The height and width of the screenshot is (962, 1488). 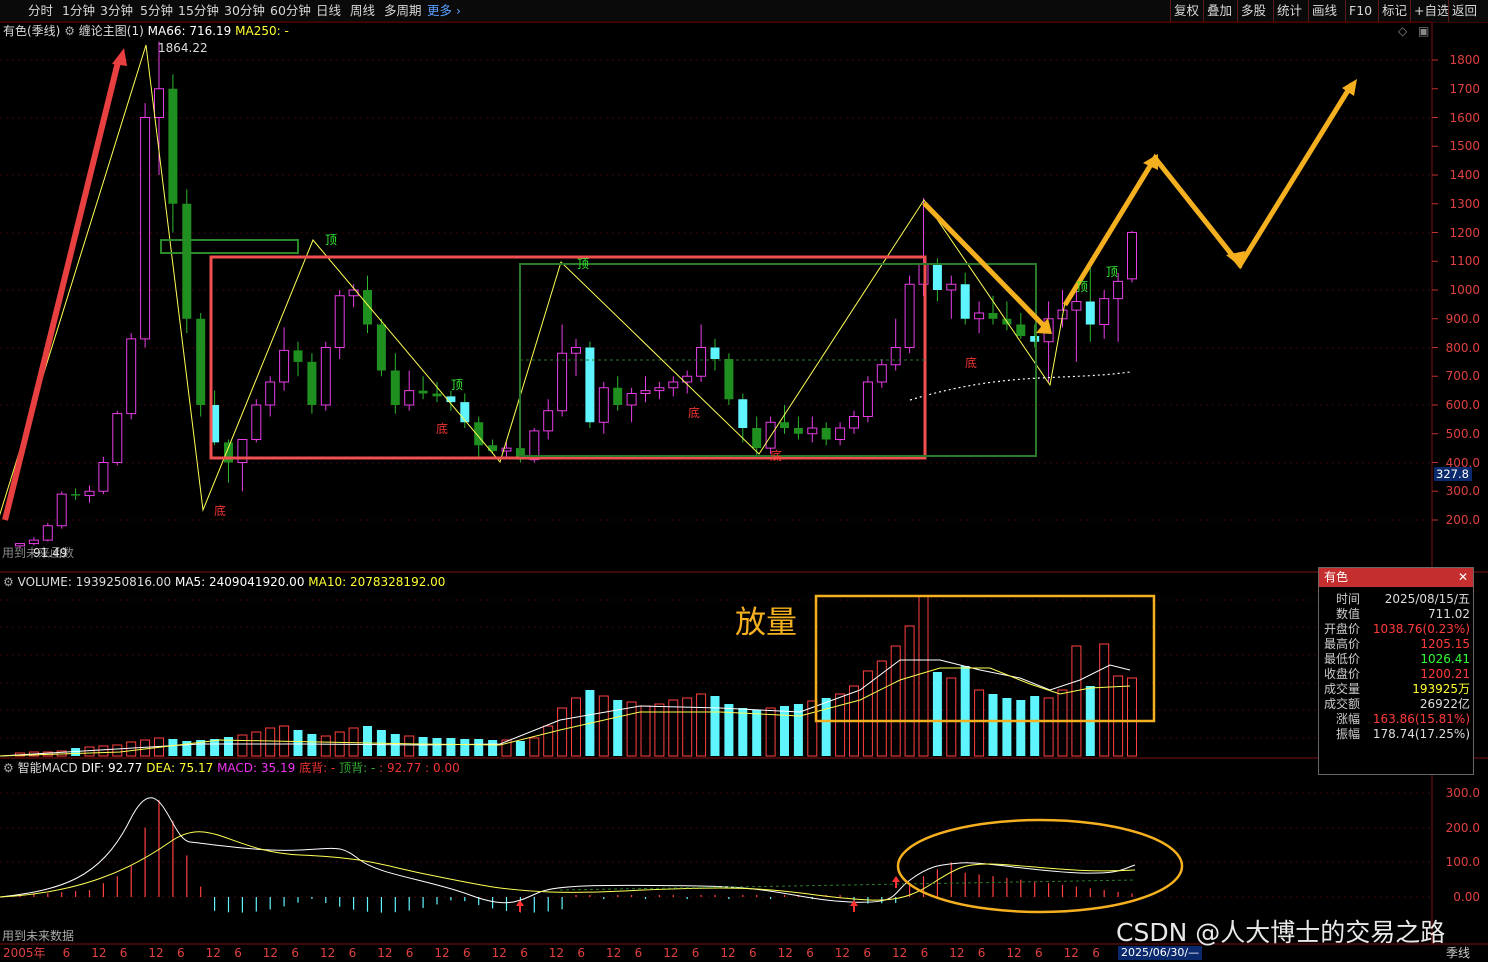 I want to click on macd-title: 智能MACD, so click(x=47, y=768).